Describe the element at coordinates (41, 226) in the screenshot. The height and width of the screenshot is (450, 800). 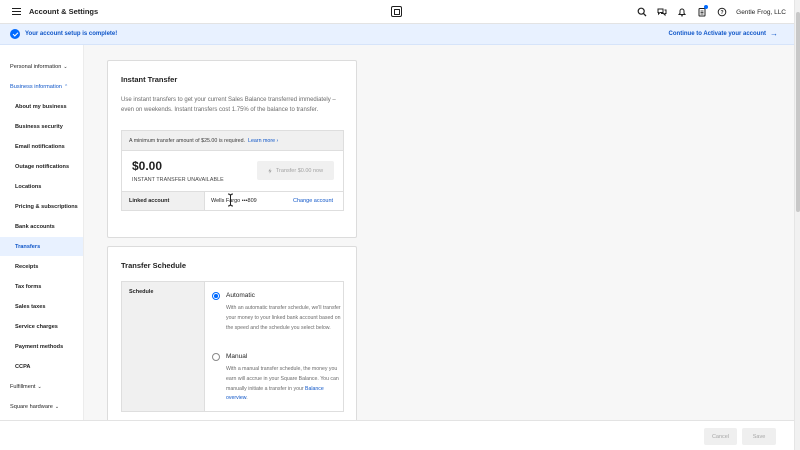
I see `sidebar-item-bank-accounts: Bank accounts` at that location.